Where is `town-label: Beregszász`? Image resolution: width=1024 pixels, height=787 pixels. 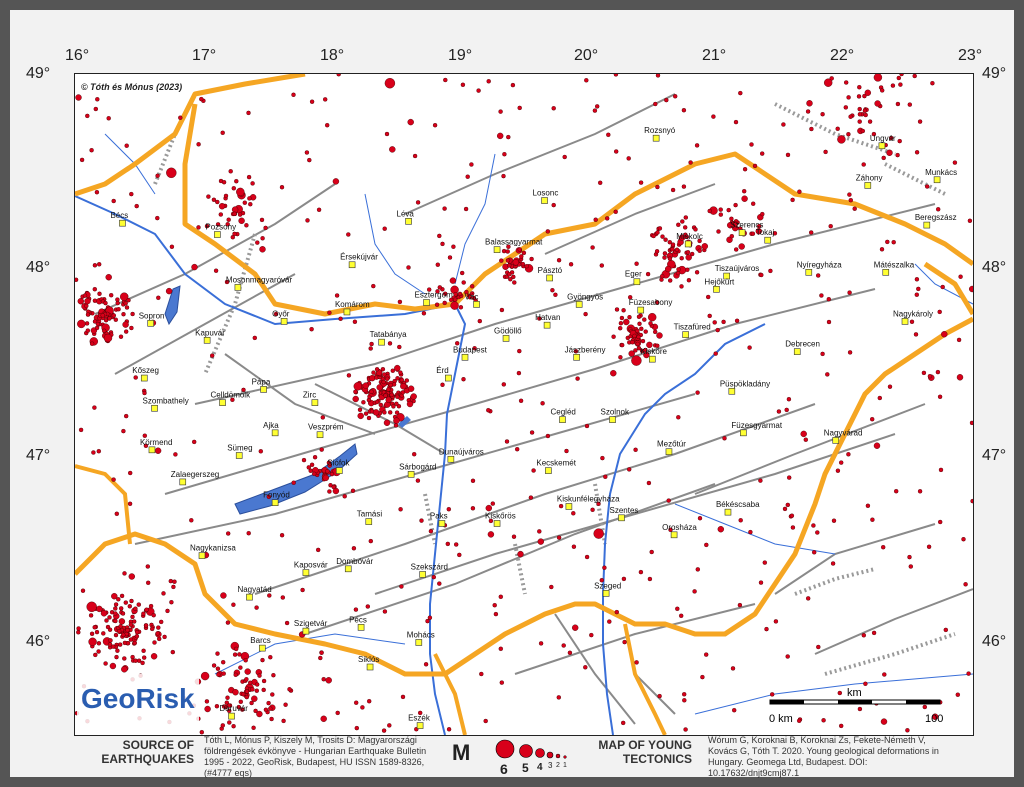
town-label: Beregszász is located at coordinates (936, 217).